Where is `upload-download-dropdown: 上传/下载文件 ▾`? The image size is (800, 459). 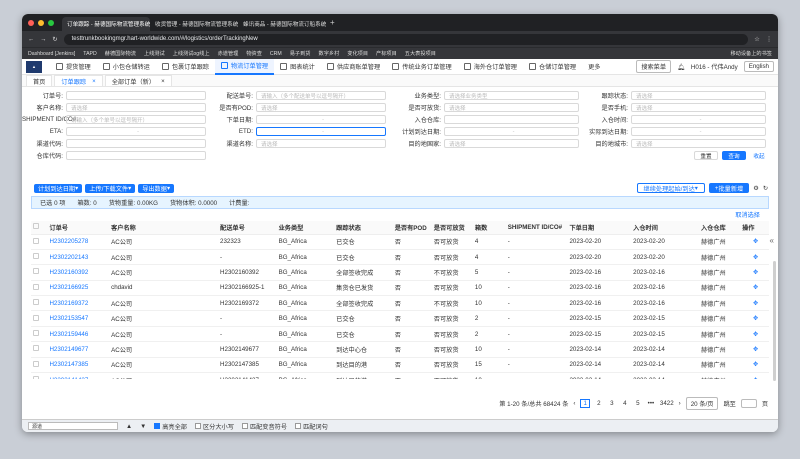
upload-download-dropdown: 上传/下载文件 ▾ is located at coordinates (110, 188).